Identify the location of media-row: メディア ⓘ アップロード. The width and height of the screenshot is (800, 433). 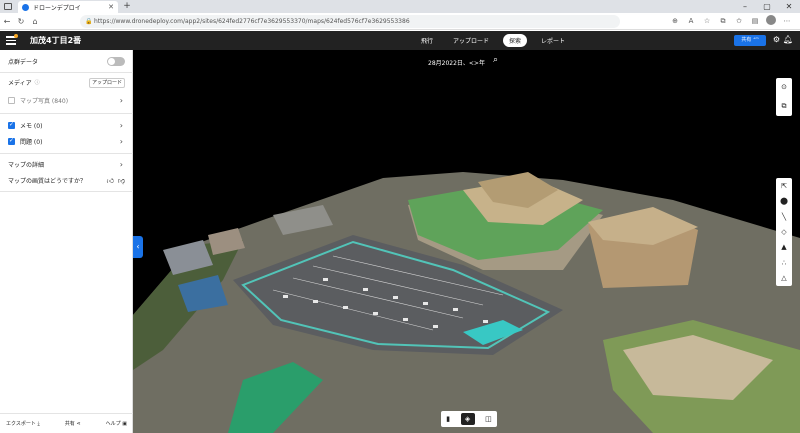
(66, 82).